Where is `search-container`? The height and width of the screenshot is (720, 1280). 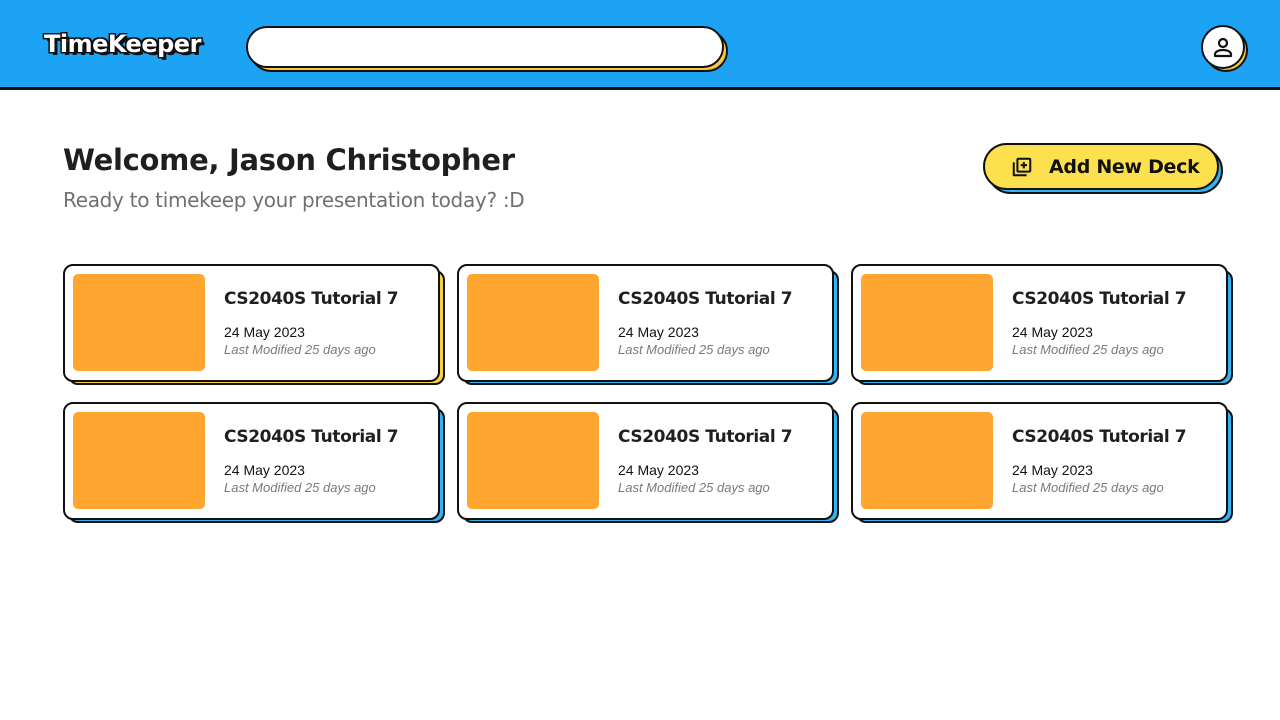
search-container is located at coordinates (487, 49).